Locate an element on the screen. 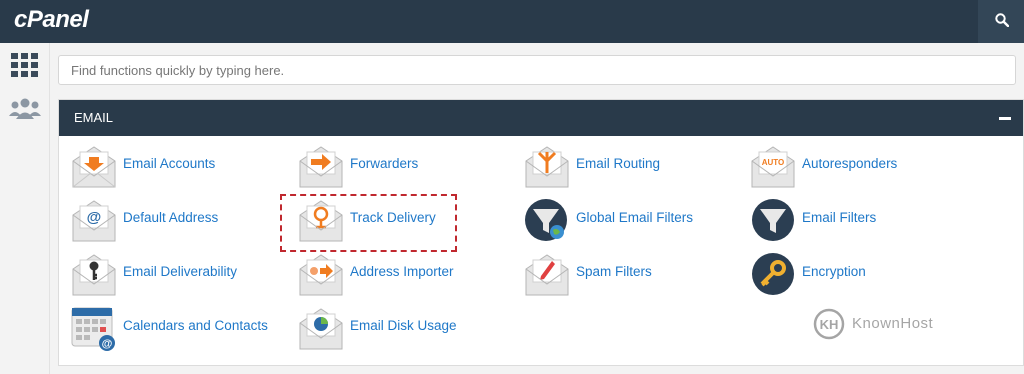  spam-filters-icon is located at coordinates (547, 275).